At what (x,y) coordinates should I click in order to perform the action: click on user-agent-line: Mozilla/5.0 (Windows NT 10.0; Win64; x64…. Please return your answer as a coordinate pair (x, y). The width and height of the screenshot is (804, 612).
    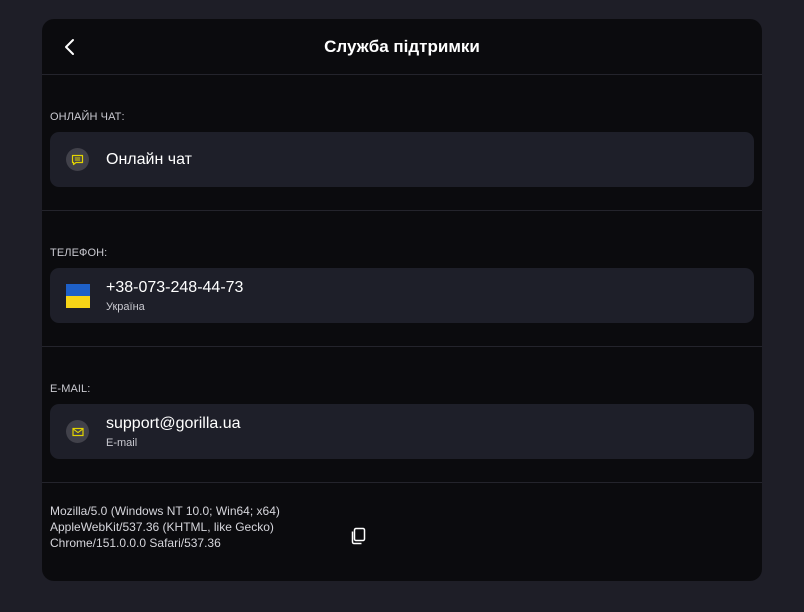
    Looking at the image, I should click on (165, 511).